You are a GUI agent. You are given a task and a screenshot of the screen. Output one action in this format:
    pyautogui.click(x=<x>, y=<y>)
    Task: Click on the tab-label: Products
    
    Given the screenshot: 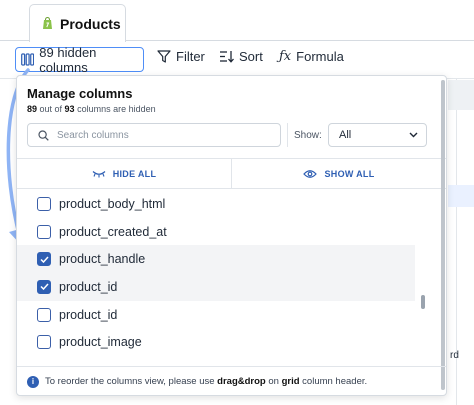 What is the action you would take?
    pyautogui.click(x=90, y=23)
    